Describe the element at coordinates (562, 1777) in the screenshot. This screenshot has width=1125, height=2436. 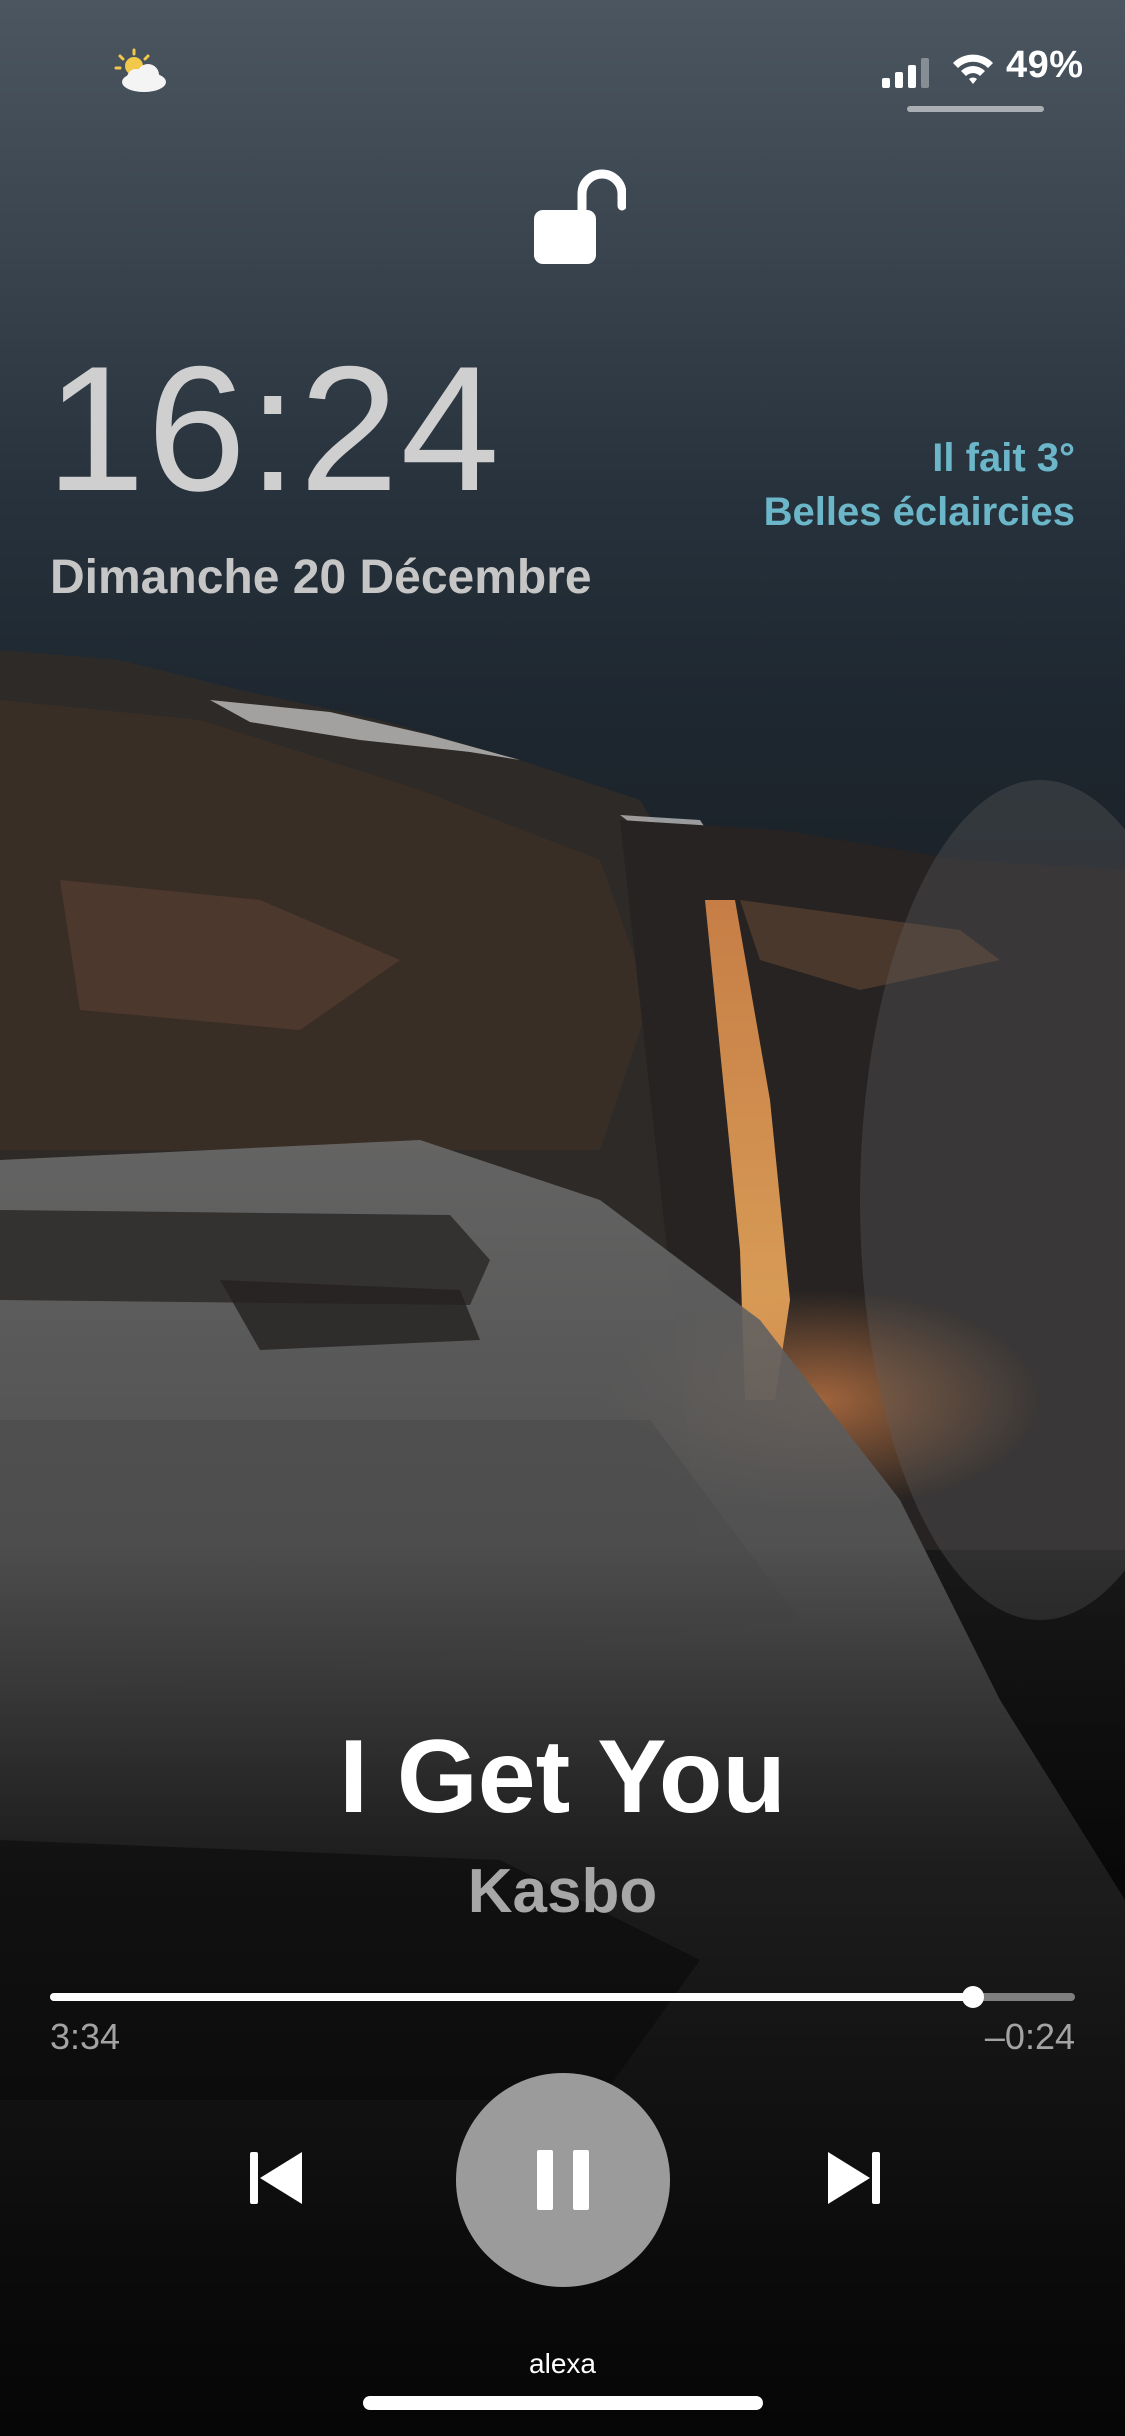
I see `song-title: I Get You` at that location.